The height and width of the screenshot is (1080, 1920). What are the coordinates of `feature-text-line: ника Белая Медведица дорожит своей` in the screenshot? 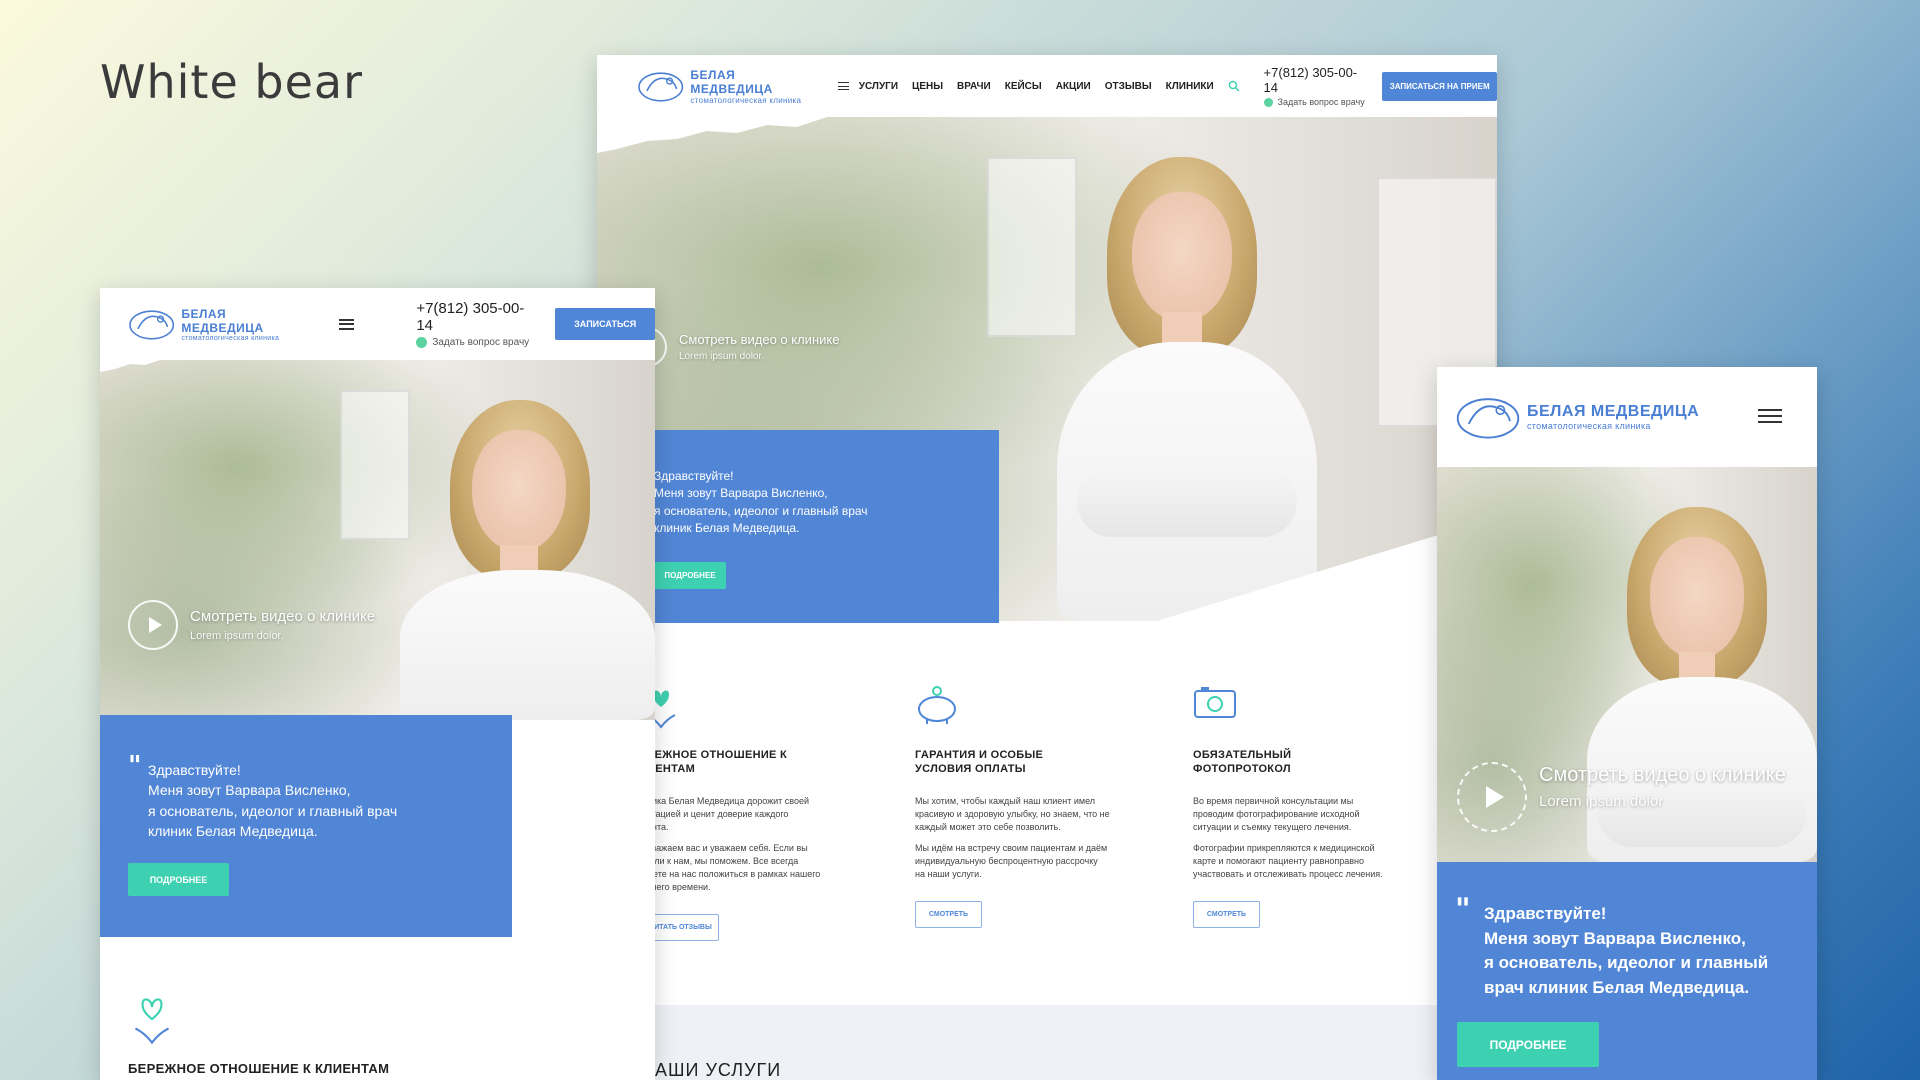 It's located at (728, 800).